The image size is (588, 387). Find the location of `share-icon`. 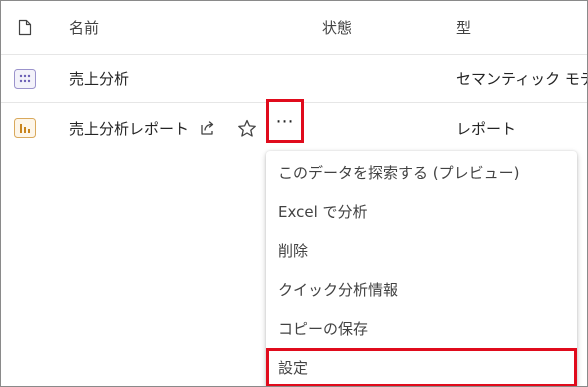

share-icon is located at coordinates (208, 128).